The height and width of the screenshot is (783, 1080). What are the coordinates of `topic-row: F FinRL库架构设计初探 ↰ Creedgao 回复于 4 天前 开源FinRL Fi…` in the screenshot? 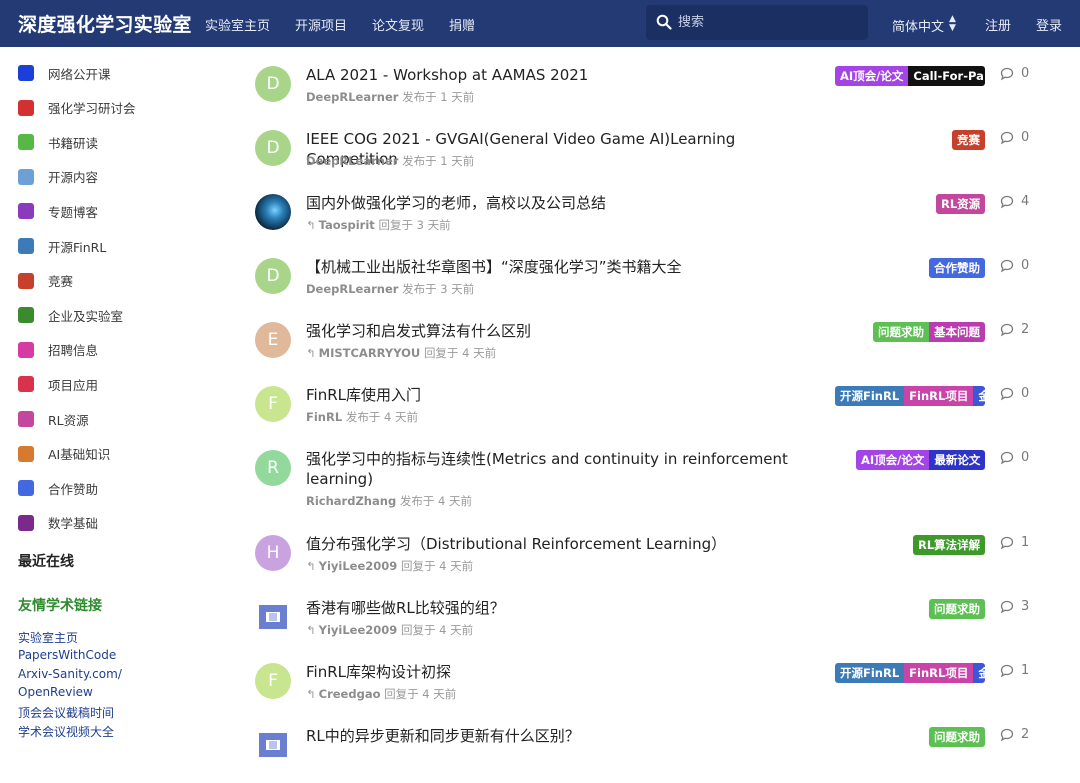 It's located at (540, 687).